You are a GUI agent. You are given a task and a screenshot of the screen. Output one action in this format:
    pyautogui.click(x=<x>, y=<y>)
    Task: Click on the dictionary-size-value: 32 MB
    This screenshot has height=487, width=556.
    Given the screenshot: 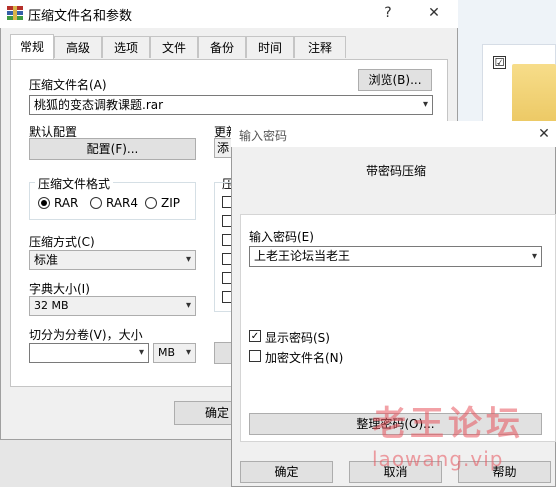 What is the action you would take?
    pyautogui.click(x=51, y=305)
    